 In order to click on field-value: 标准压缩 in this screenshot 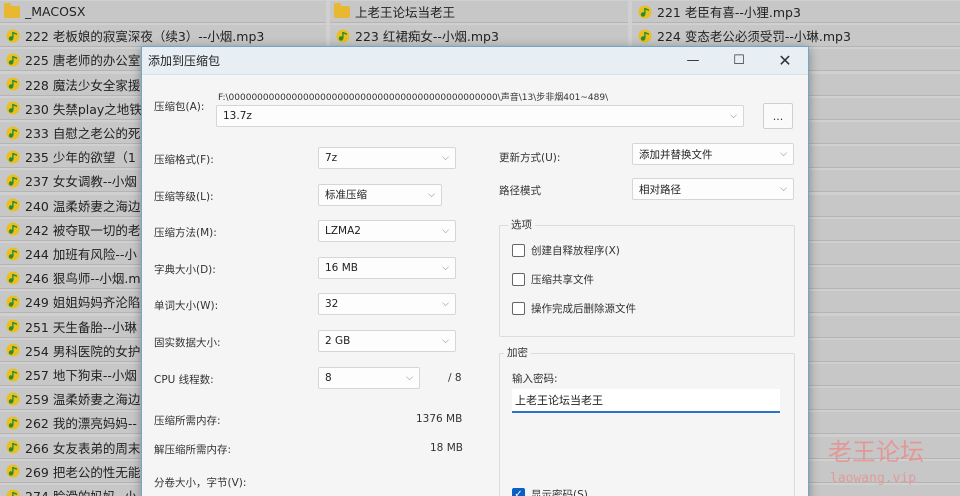, I will do `click(346, 195)`.